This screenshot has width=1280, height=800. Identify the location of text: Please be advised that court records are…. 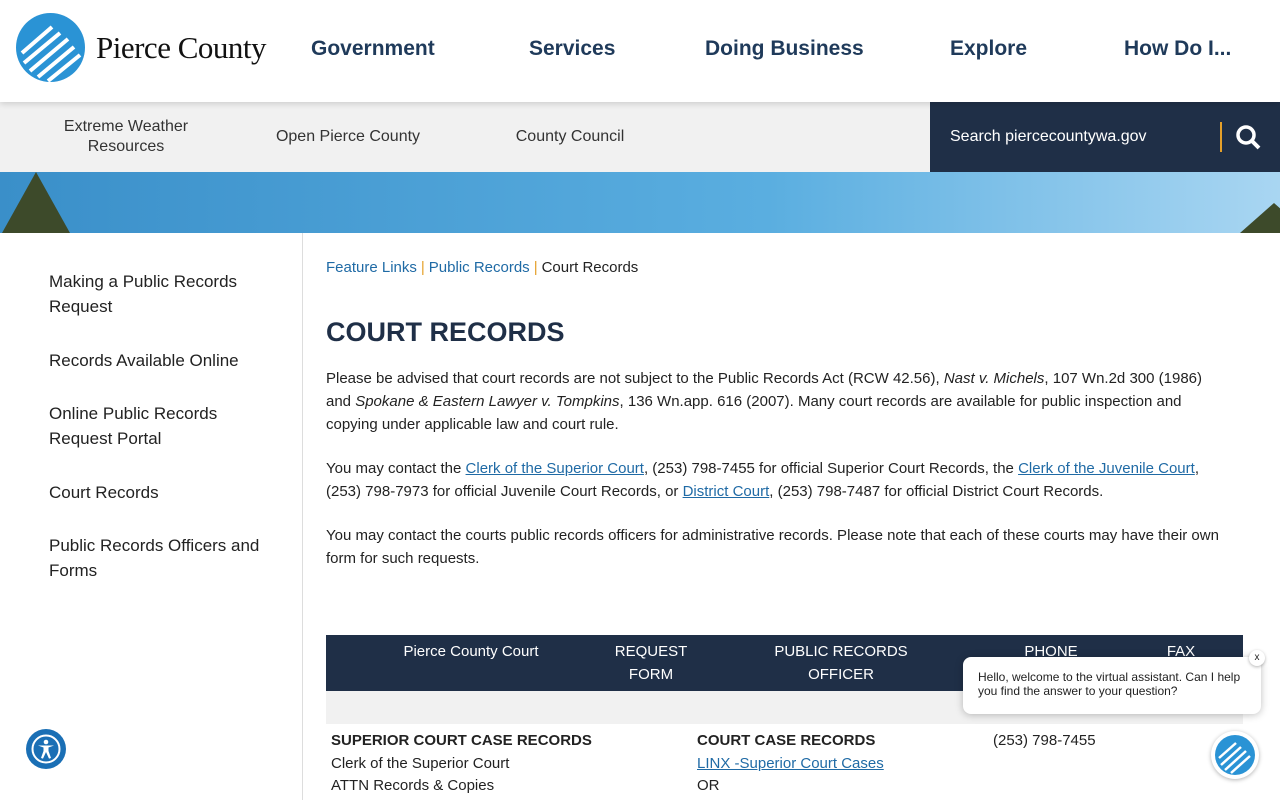
(635, 378).